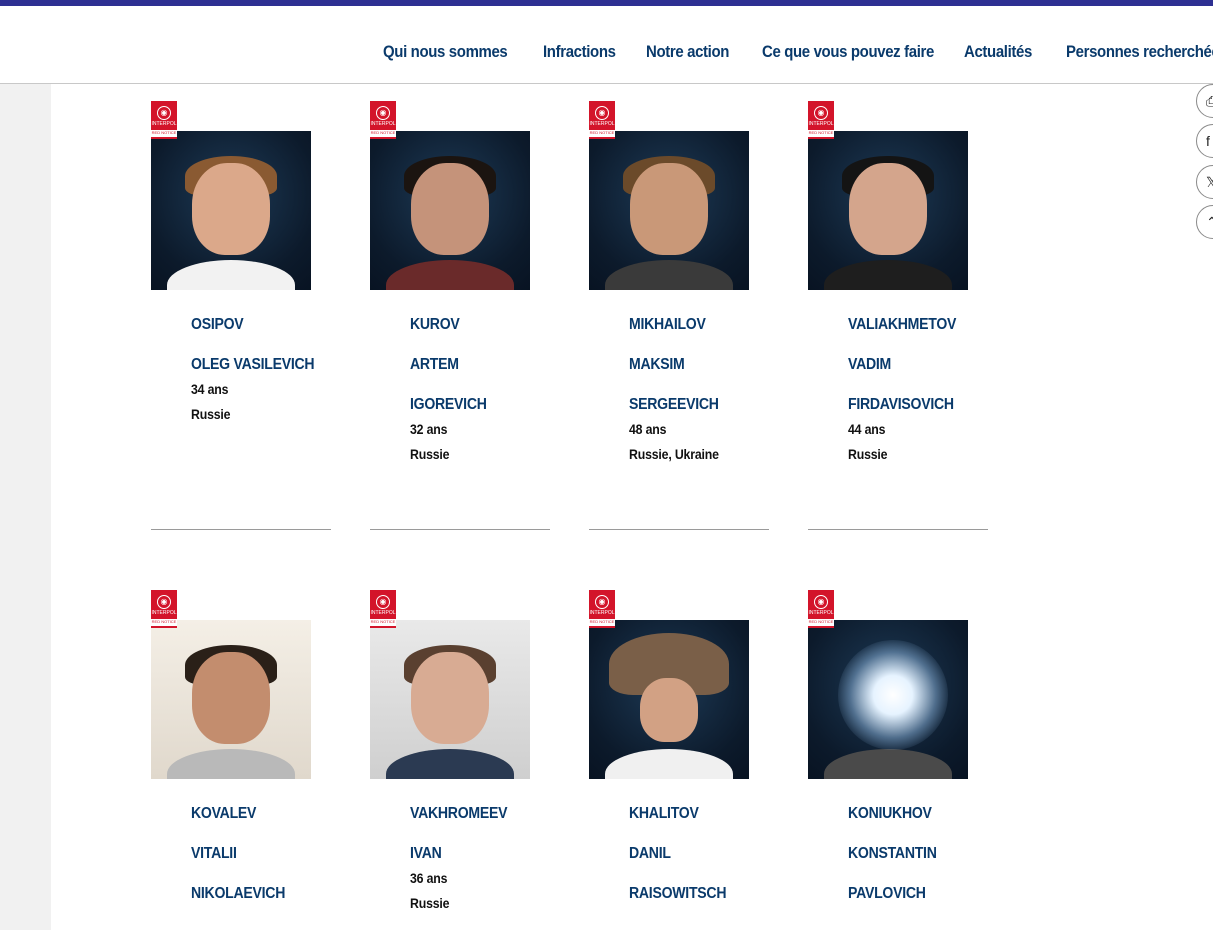  Describe the element at coordinates (261, 854) in the screenshot. I see `first-name-link: VITALII` at that location.